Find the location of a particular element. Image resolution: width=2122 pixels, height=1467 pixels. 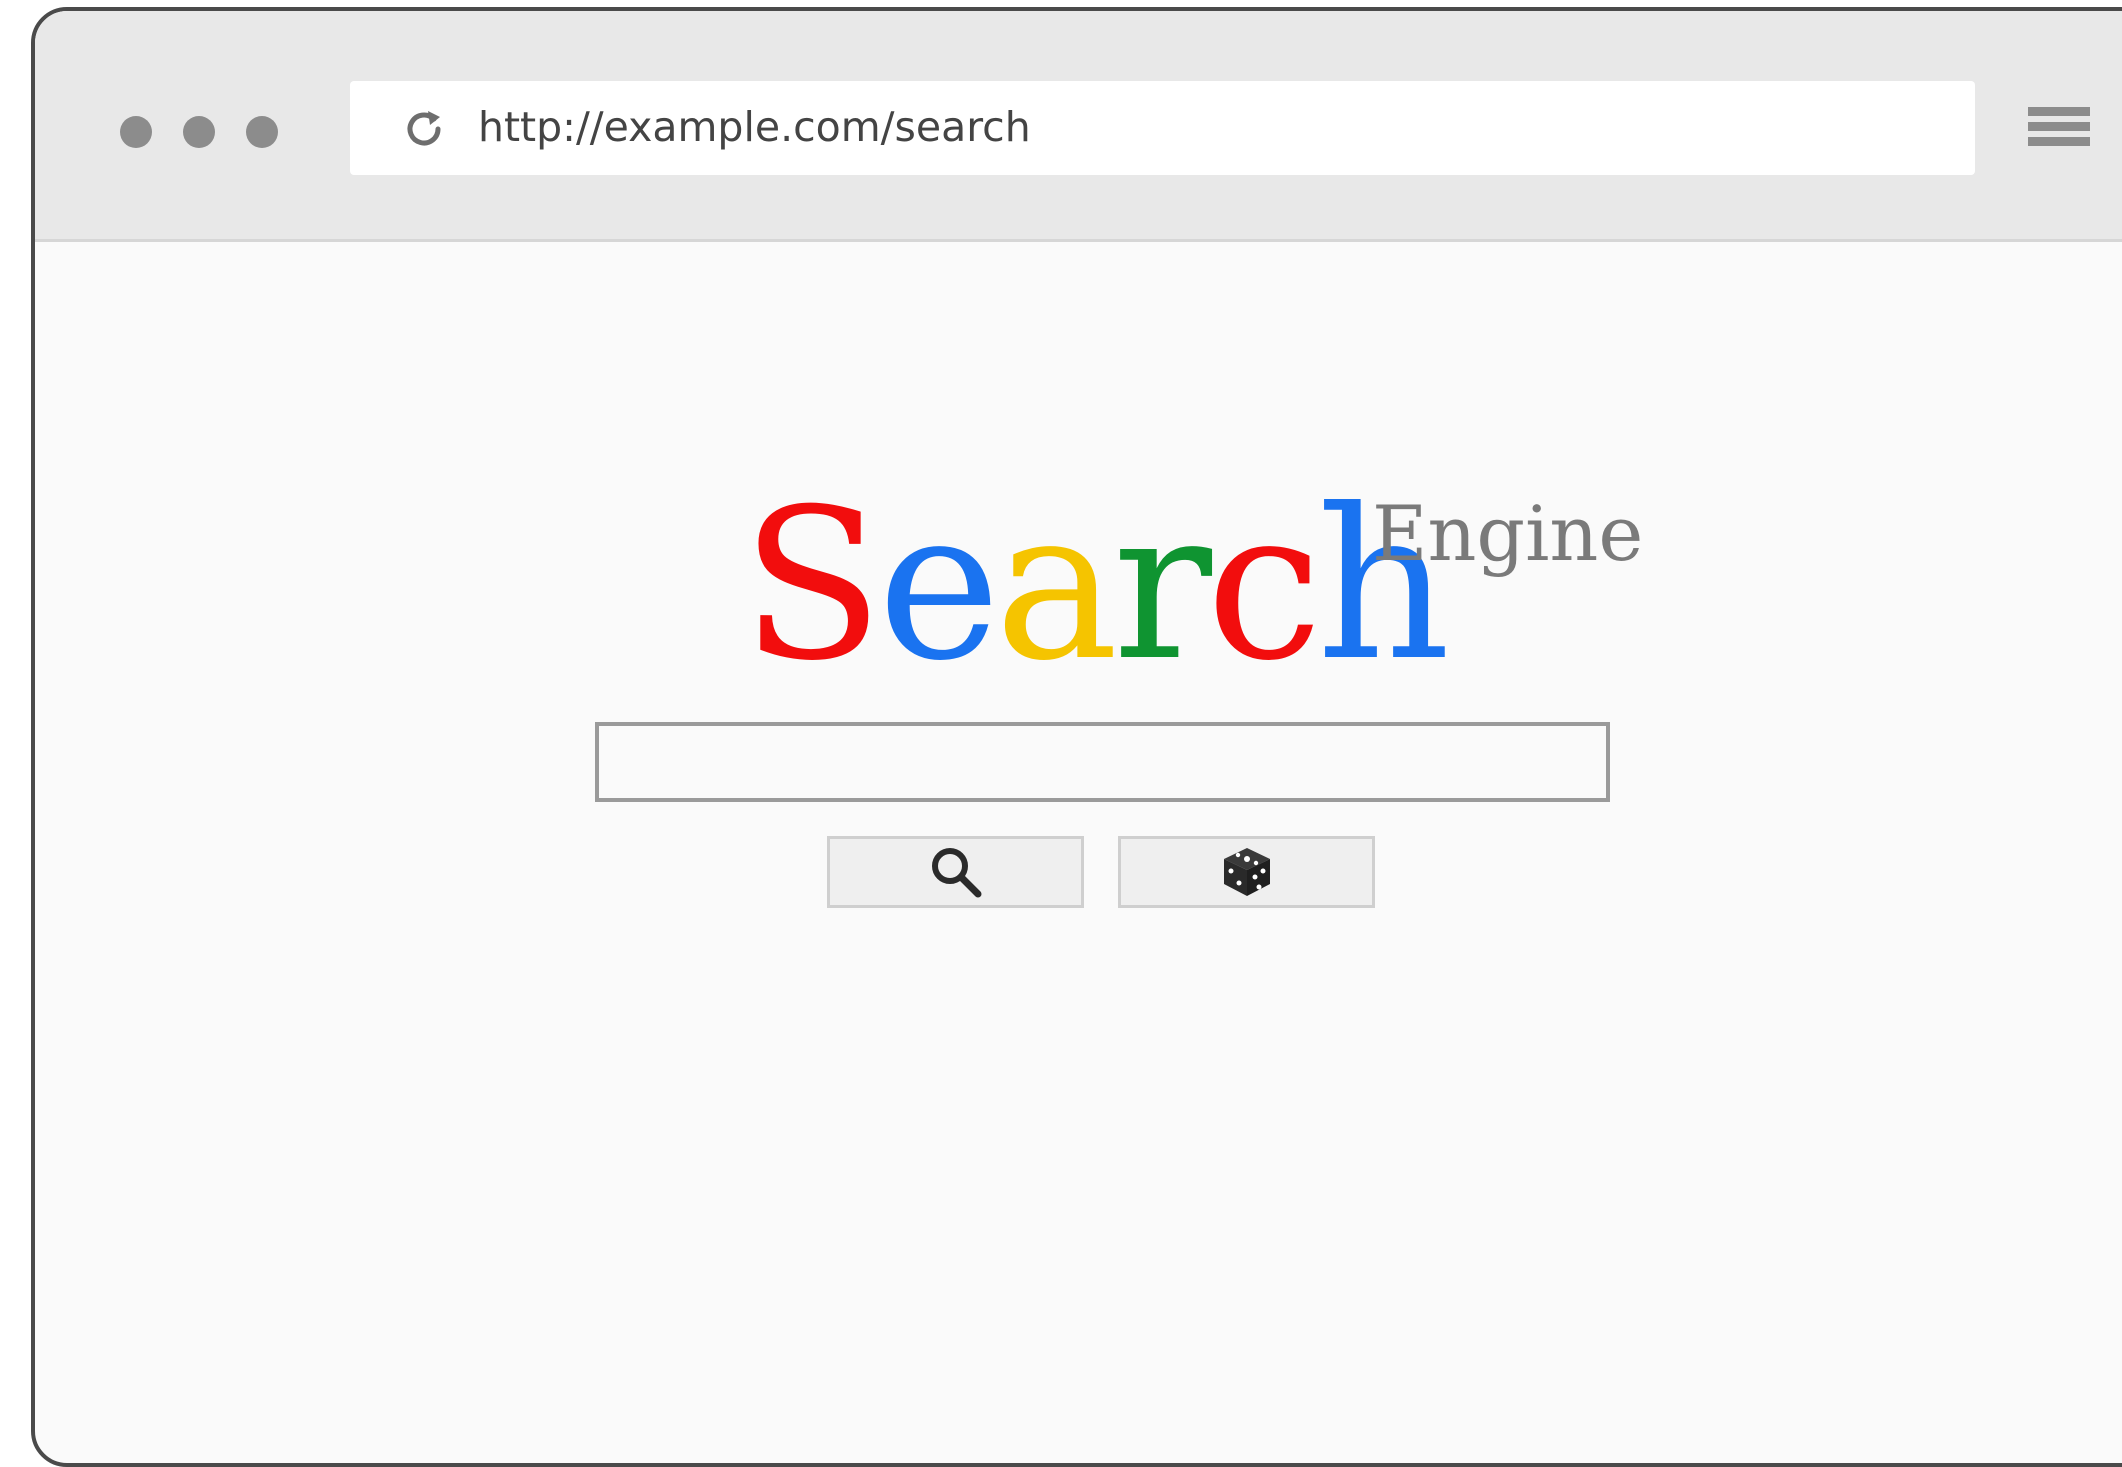

search-input is located at coordinates (1102, 762).